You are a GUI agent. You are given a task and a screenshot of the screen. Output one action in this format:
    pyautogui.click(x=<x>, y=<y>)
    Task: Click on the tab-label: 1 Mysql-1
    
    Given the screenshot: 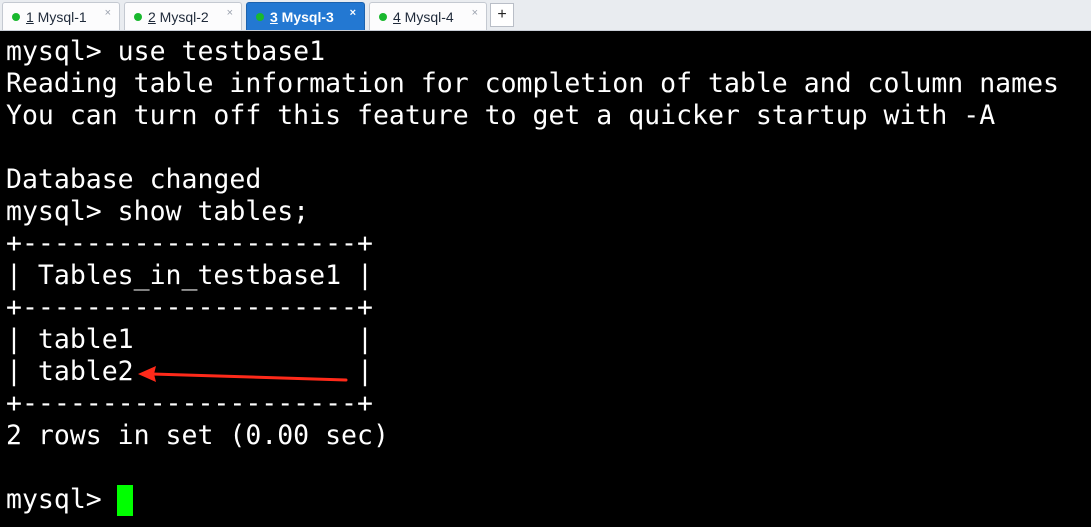 What is the action you would take?
    pyautogui.click(x=56, y=17)
    